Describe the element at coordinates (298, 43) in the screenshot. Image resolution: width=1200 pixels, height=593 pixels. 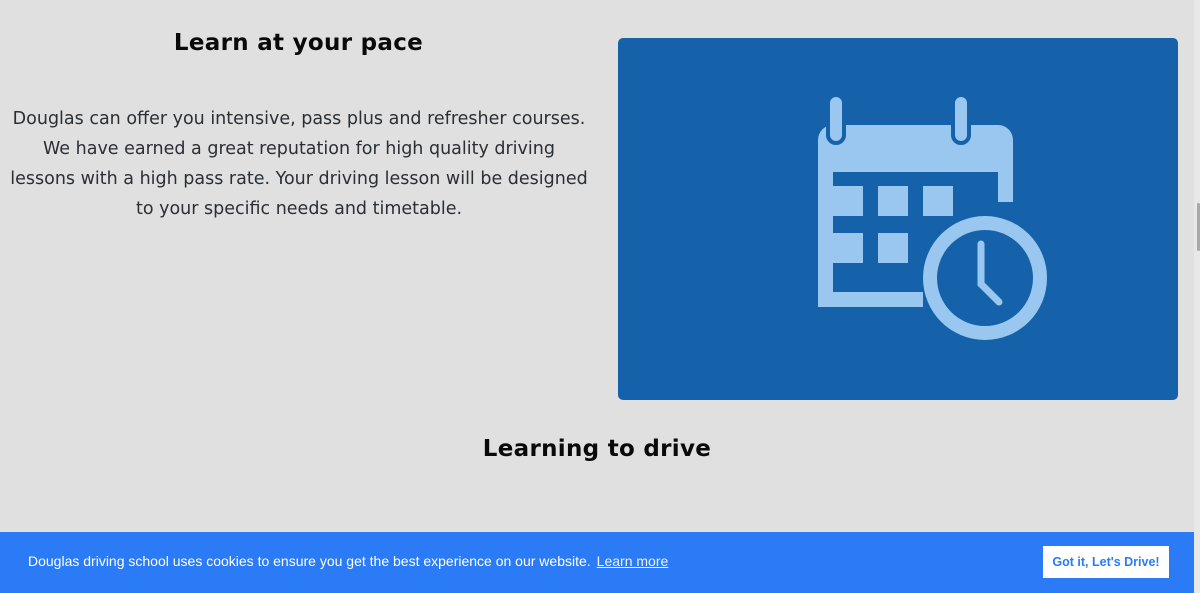
I see `section-title-learn-at-your-pace: Learn at your pace` at that location.